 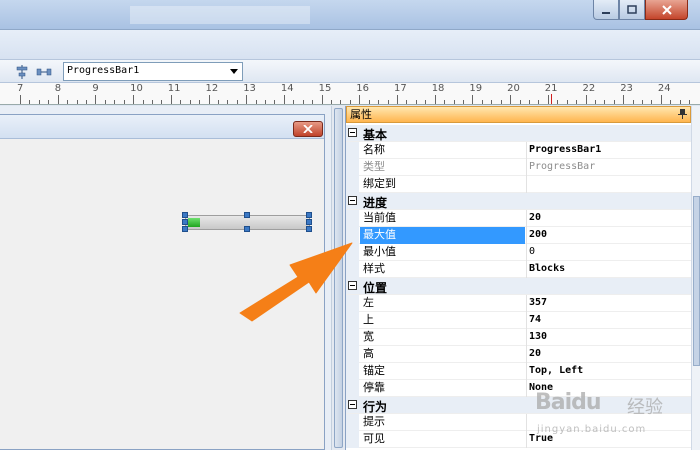 I want to click on properties-scrollbar-thumb, so click(x=696, y=281).